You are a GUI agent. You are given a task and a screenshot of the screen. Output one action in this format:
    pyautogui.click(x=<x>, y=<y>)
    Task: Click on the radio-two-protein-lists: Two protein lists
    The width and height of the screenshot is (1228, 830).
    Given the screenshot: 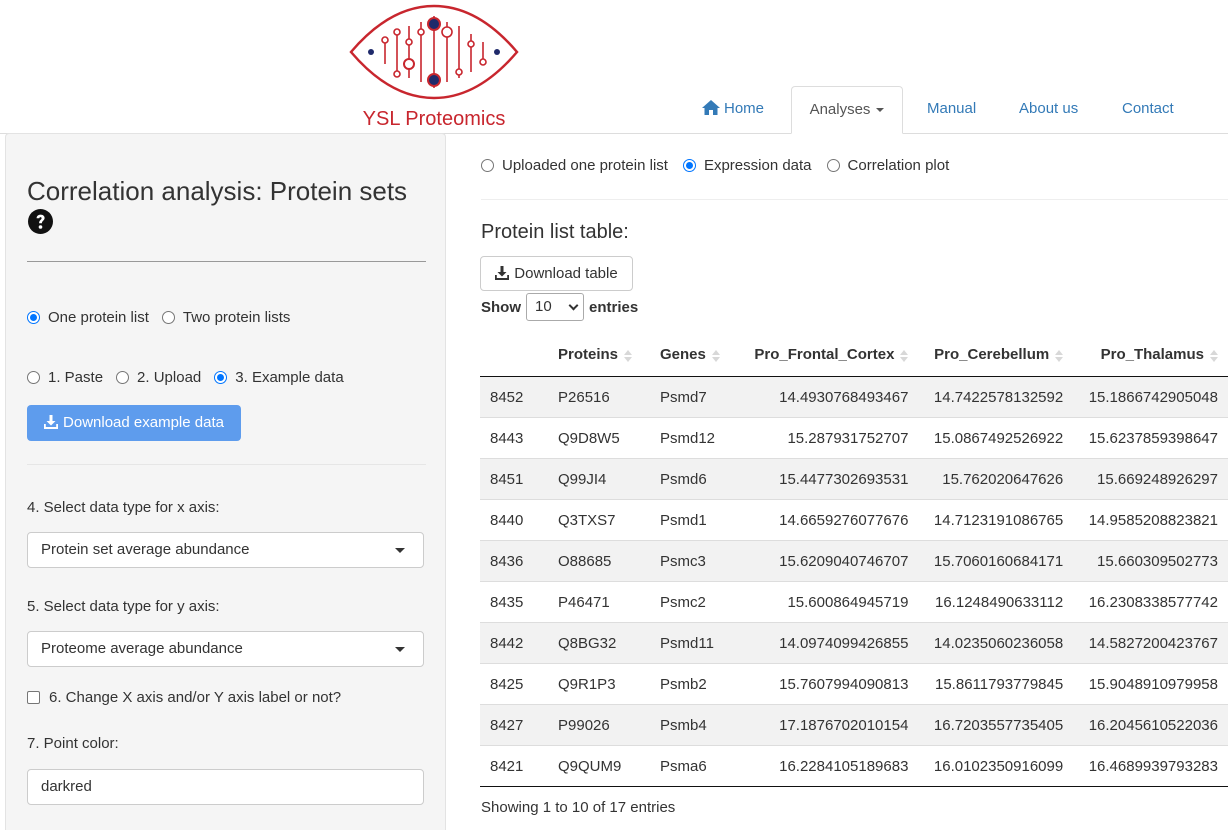 What is the action you would take?
    pyautogui.click(x=226, y=317)
    